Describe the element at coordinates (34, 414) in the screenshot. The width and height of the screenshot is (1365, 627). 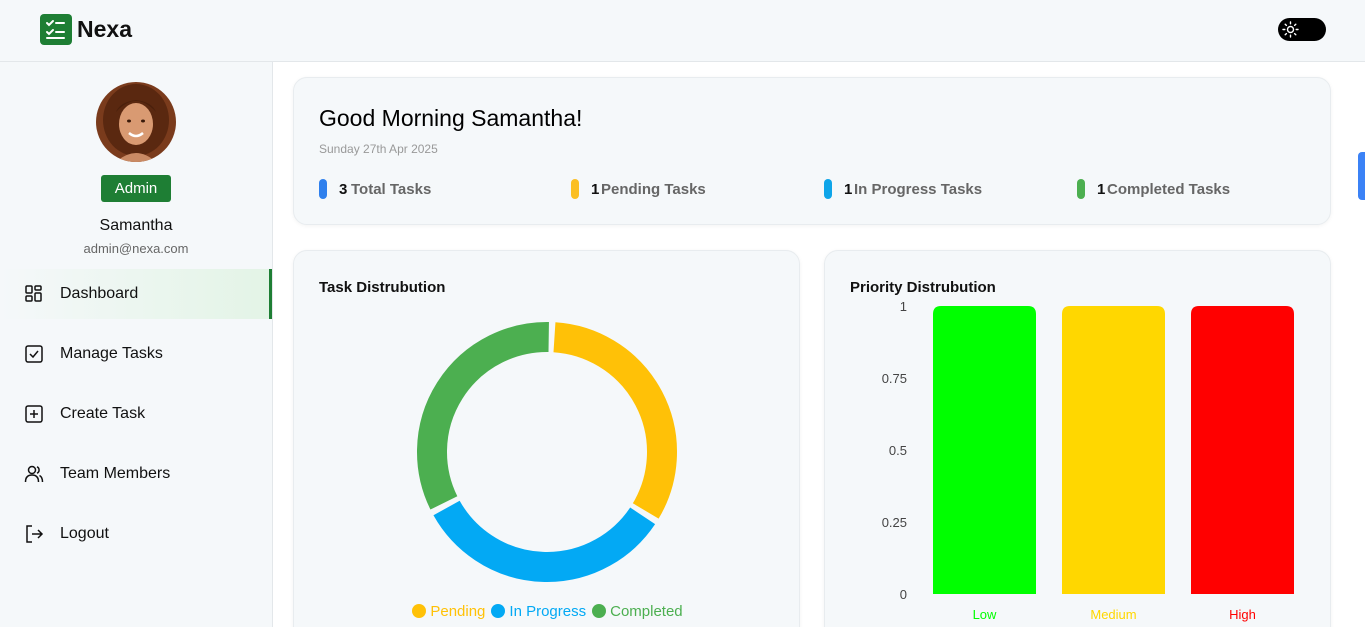
I see `plus-square-icon` at that location.